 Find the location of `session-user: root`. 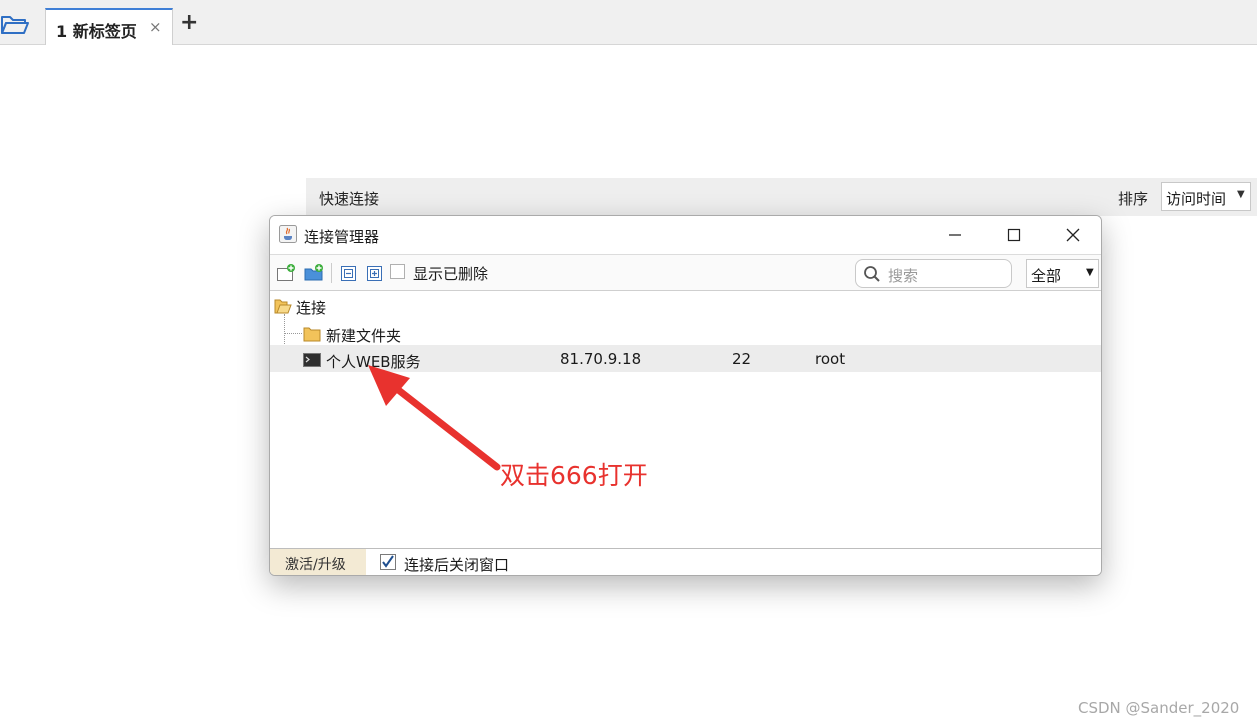

session-user: root is located at coordinates (830, 359).